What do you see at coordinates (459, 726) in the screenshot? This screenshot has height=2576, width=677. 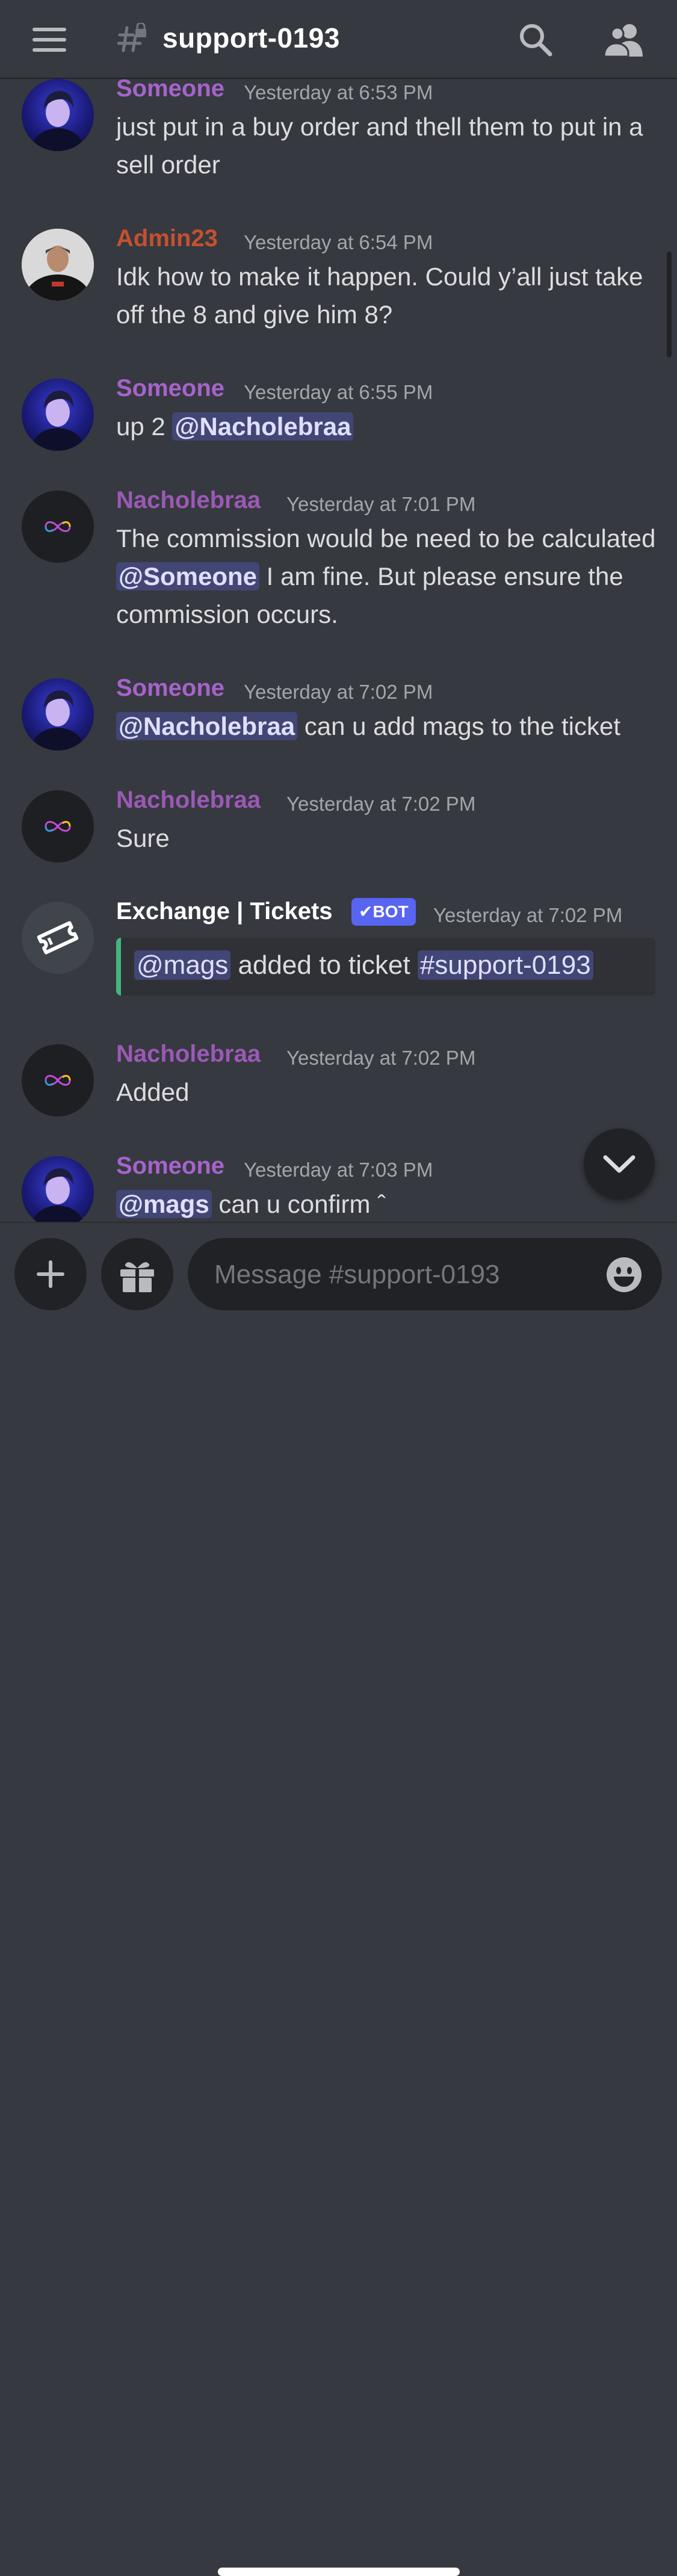 I see `message-text-part: can u add mags to the ticket` at bounding box center [459, 726].